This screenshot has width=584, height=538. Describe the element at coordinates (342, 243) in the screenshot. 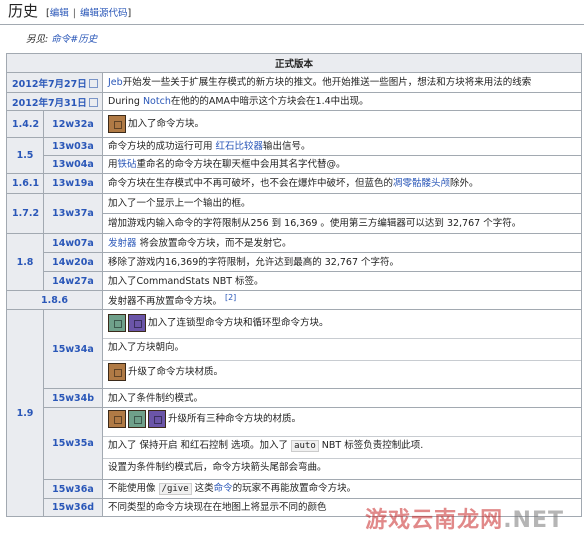

I see `description-cell: 发射器 将会放置命令方块，而不是发射它。` at that location.